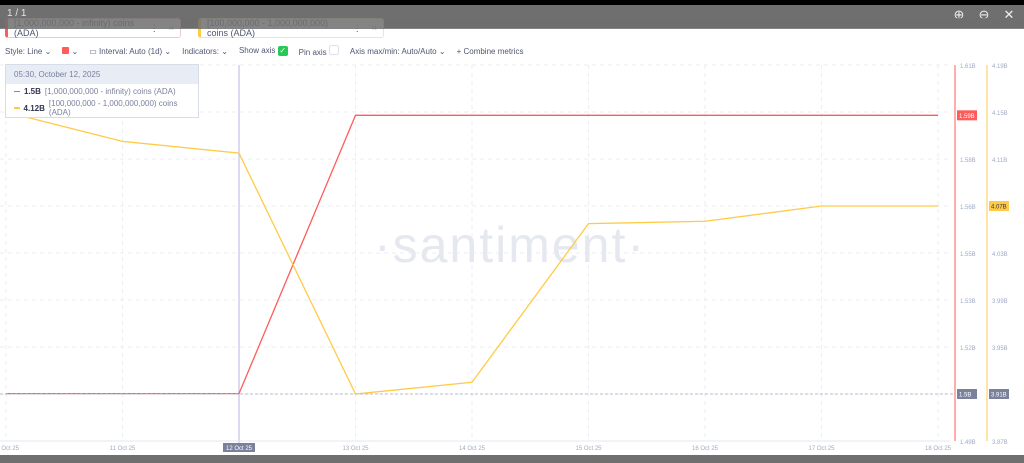  Describe the element at coordinates (93, 51) in the screenshot. I see `calendar-icon: ▭` at that location.